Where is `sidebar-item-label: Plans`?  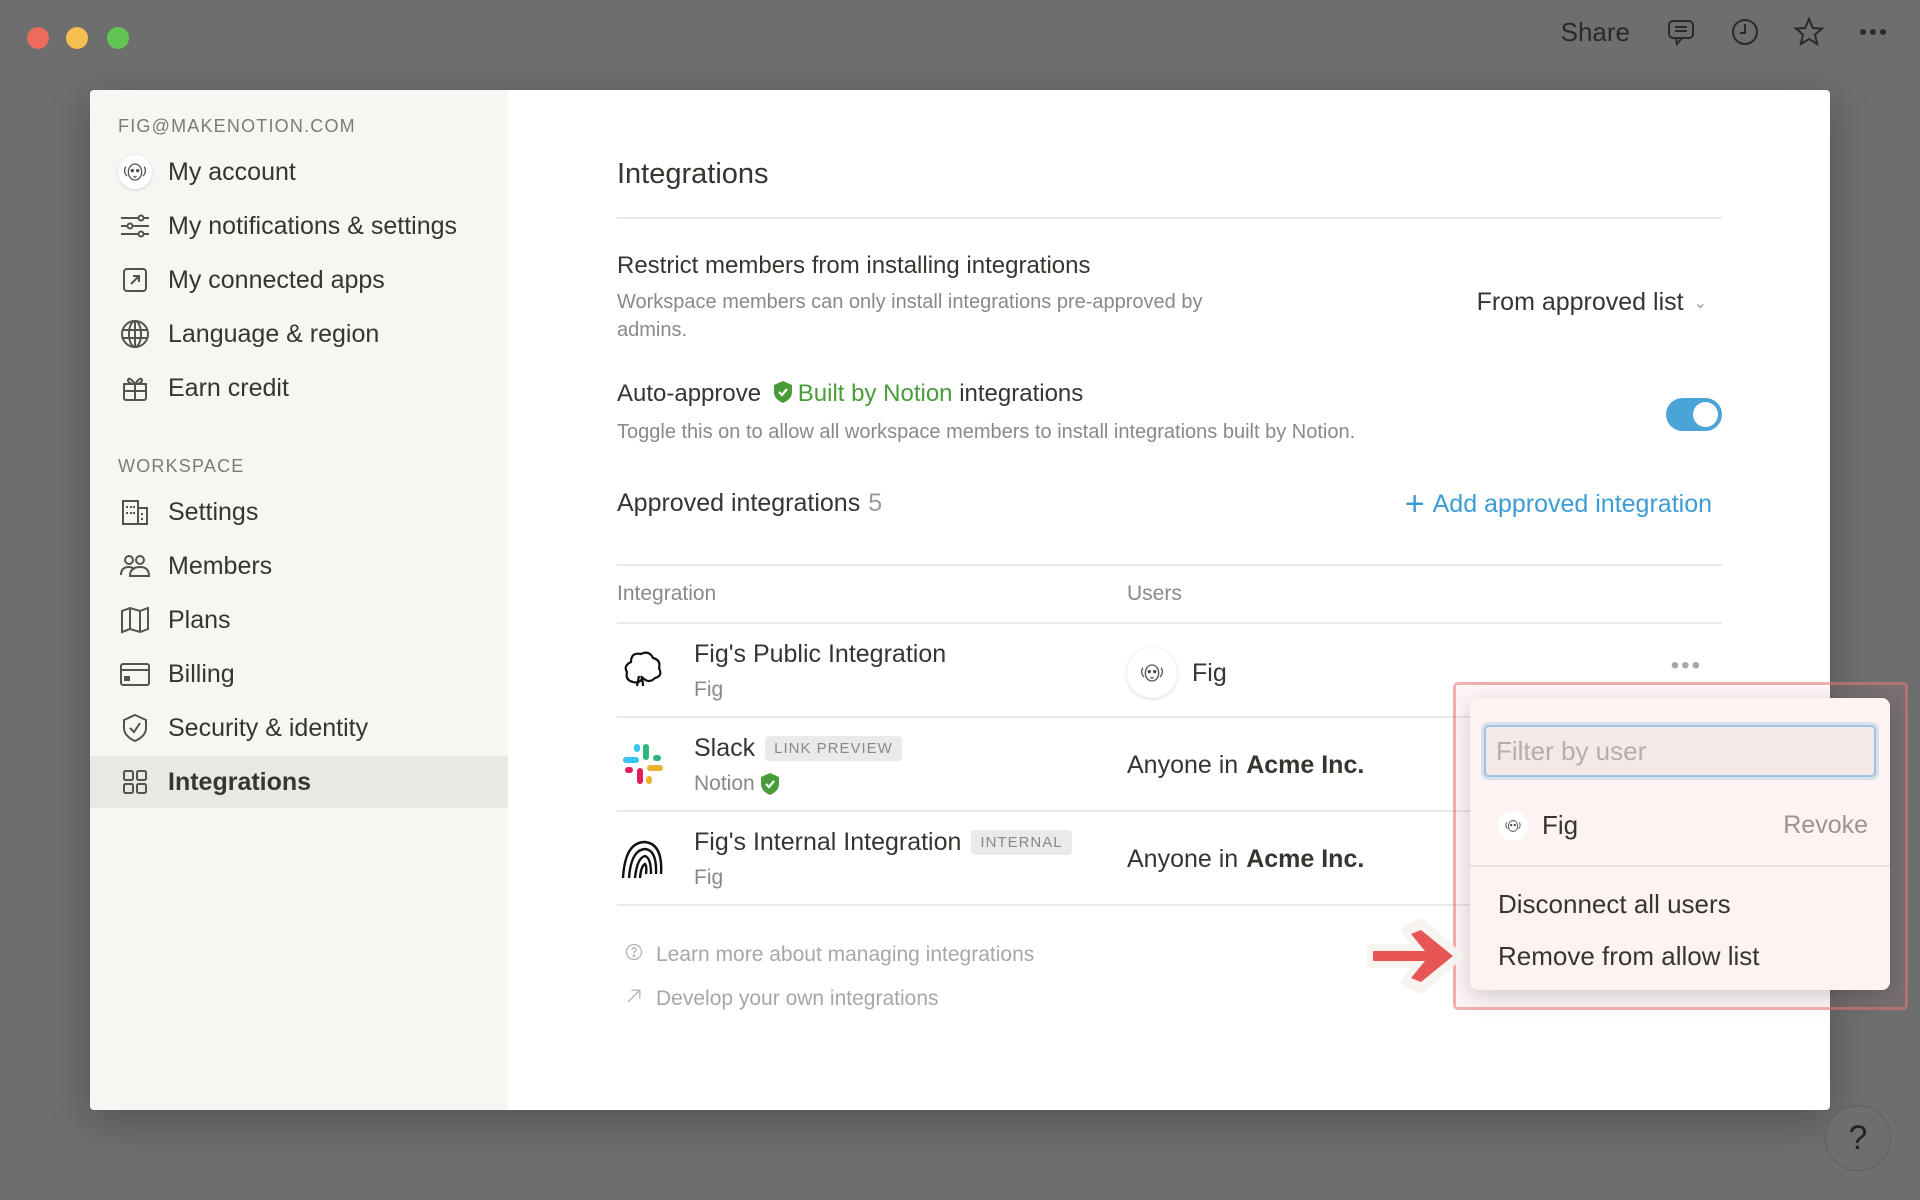
sidebar-item-label: Plans is located at coordinates (199, 619).